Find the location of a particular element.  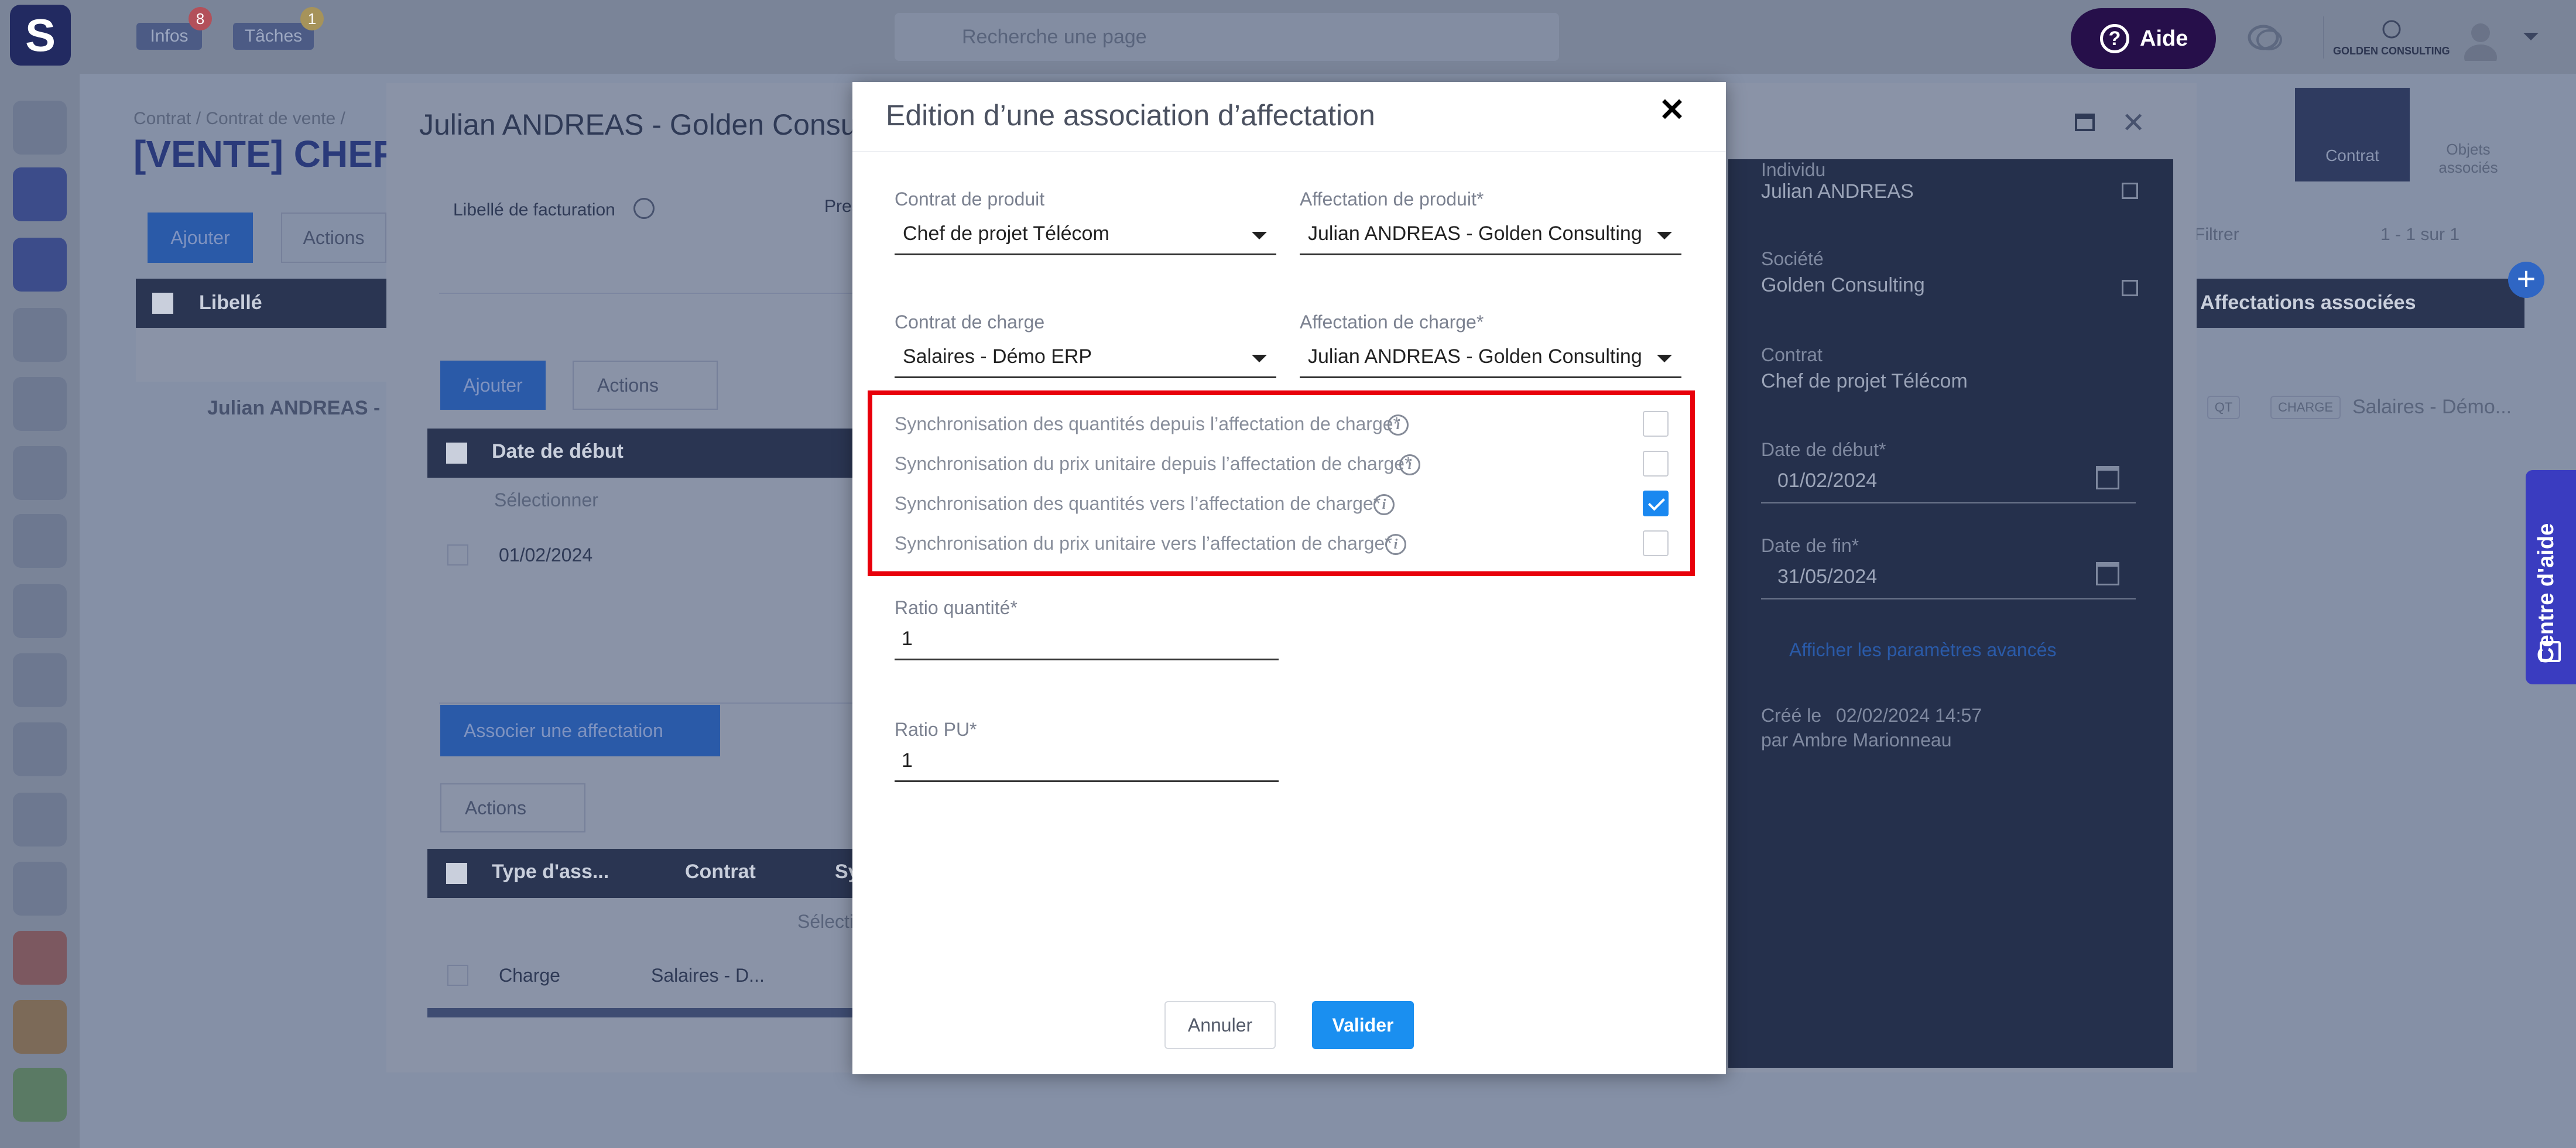

app-logo: S is located at coordinates (40, 35).